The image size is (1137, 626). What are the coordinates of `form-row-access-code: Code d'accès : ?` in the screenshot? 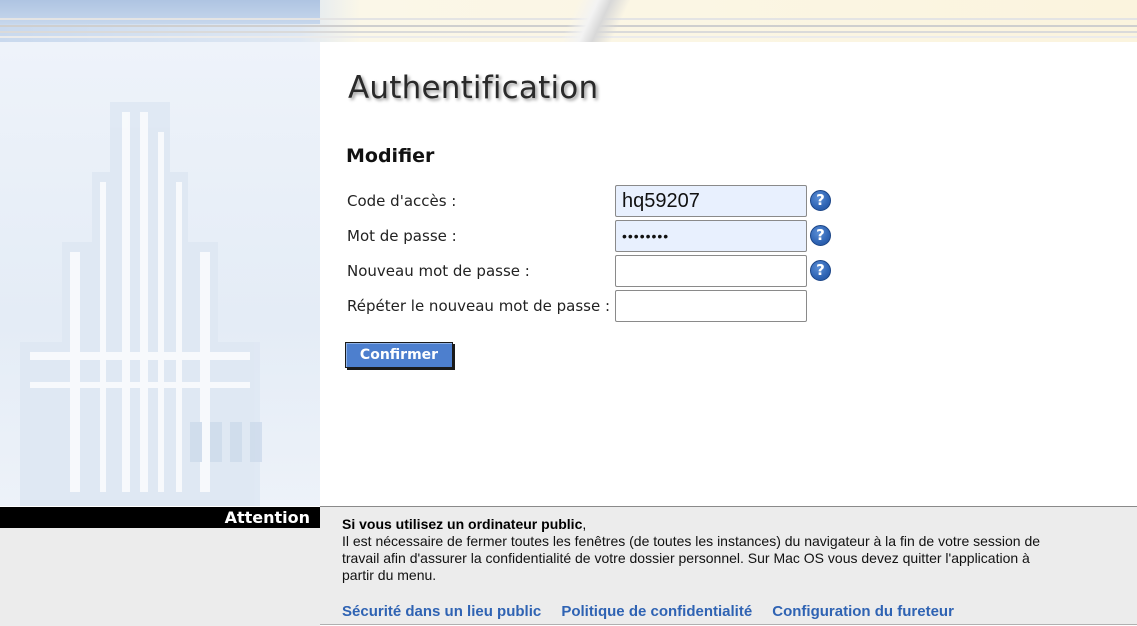 It's located at (597, 201).